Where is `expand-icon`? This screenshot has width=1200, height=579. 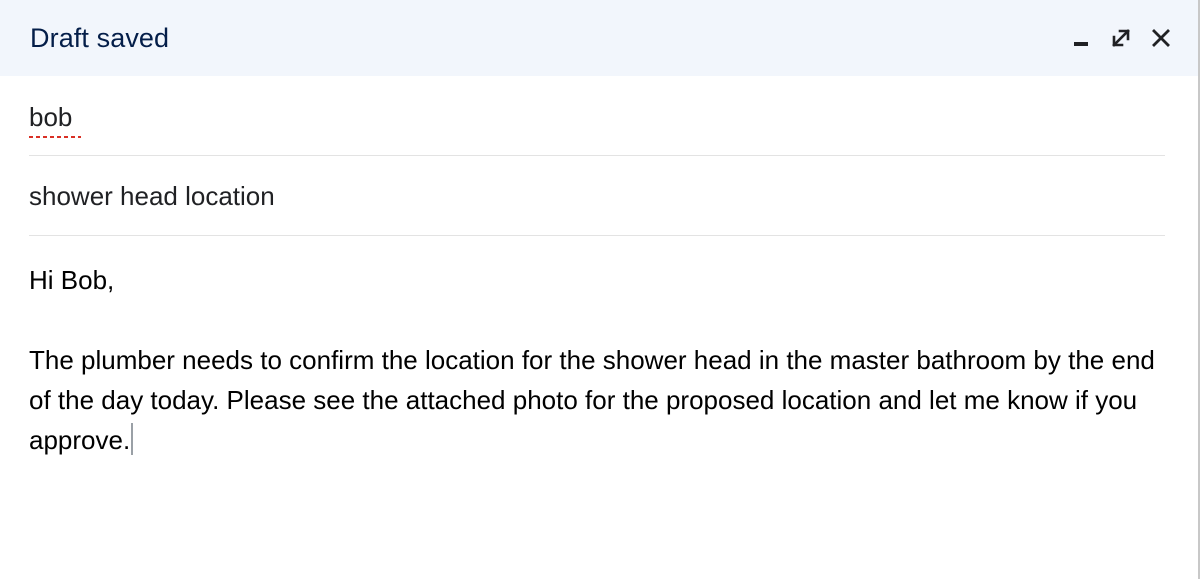 expand-icon is located at coordinates (1121, 38).